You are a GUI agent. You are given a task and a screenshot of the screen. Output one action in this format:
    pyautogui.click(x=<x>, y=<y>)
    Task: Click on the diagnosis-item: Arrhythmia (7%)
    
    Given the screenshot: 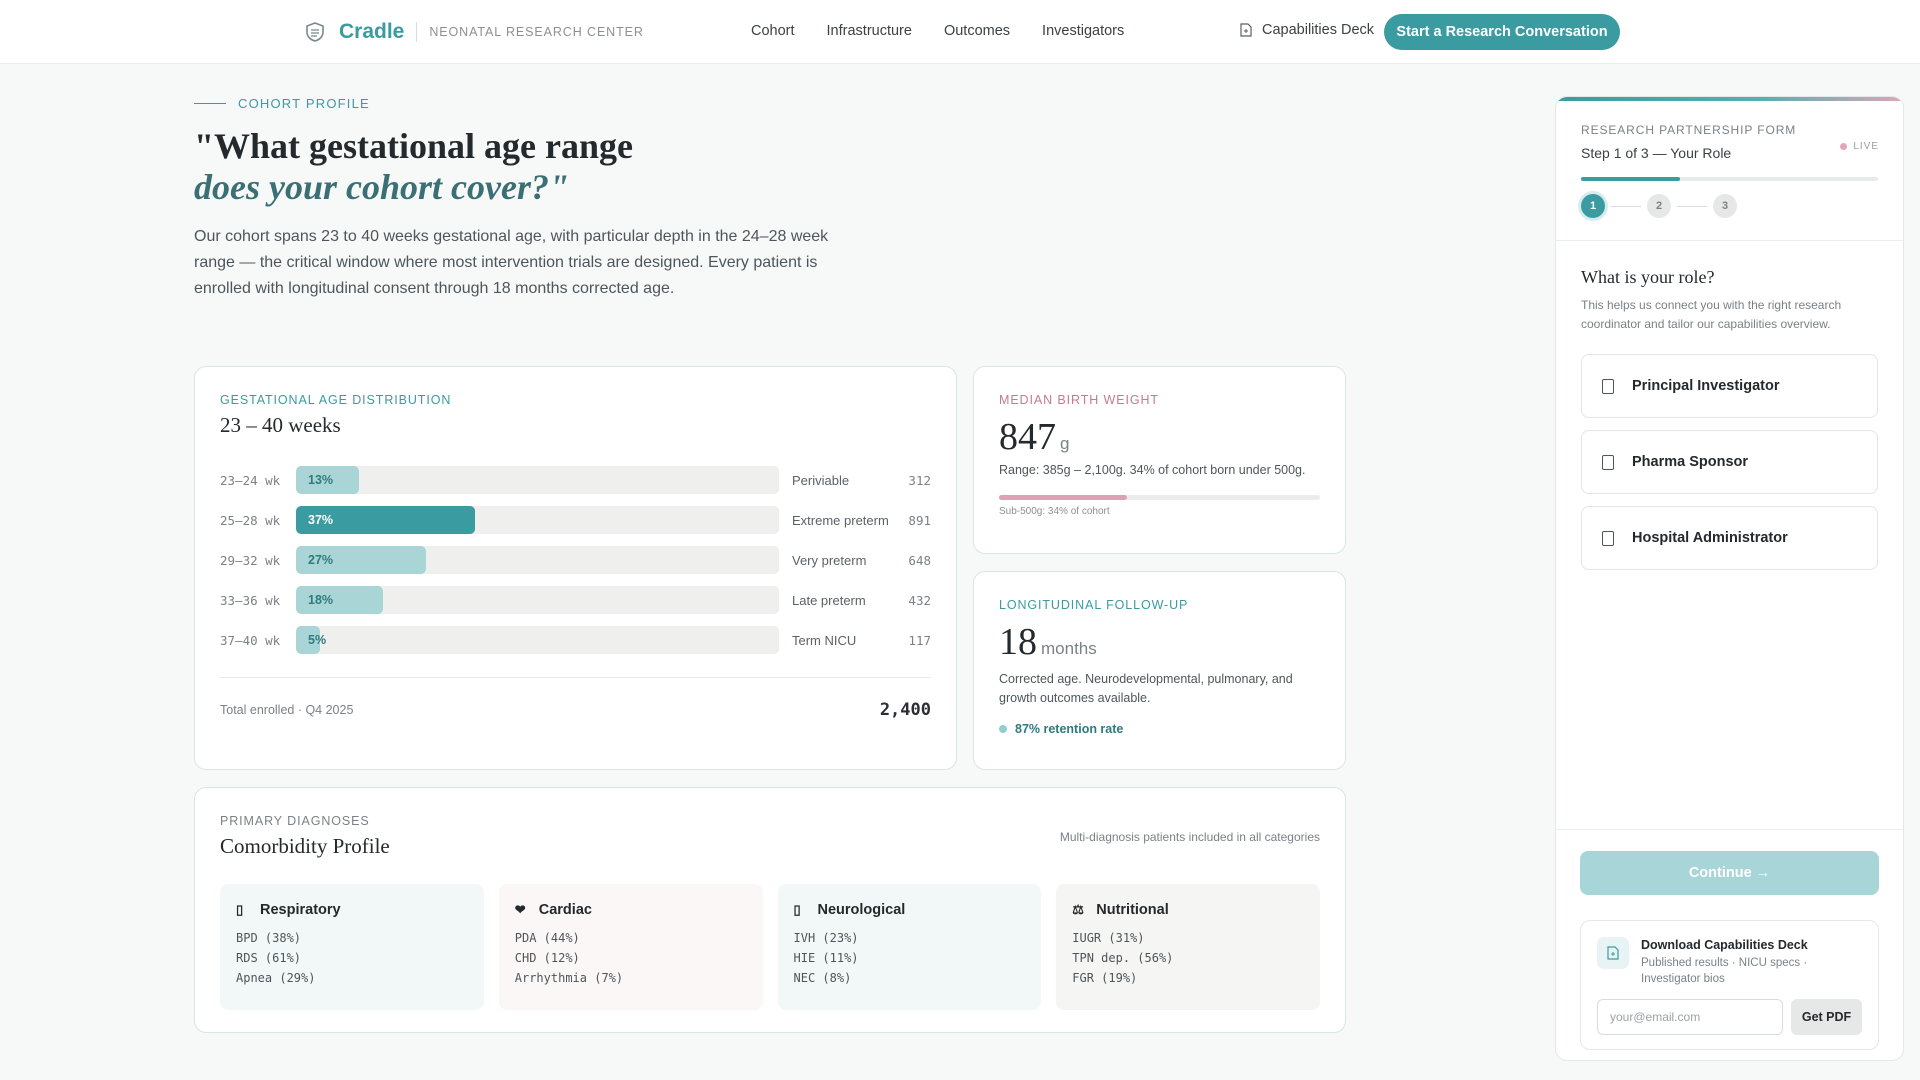 What is the action you would take?
    pyautogui.click(x=569, y=978)
    